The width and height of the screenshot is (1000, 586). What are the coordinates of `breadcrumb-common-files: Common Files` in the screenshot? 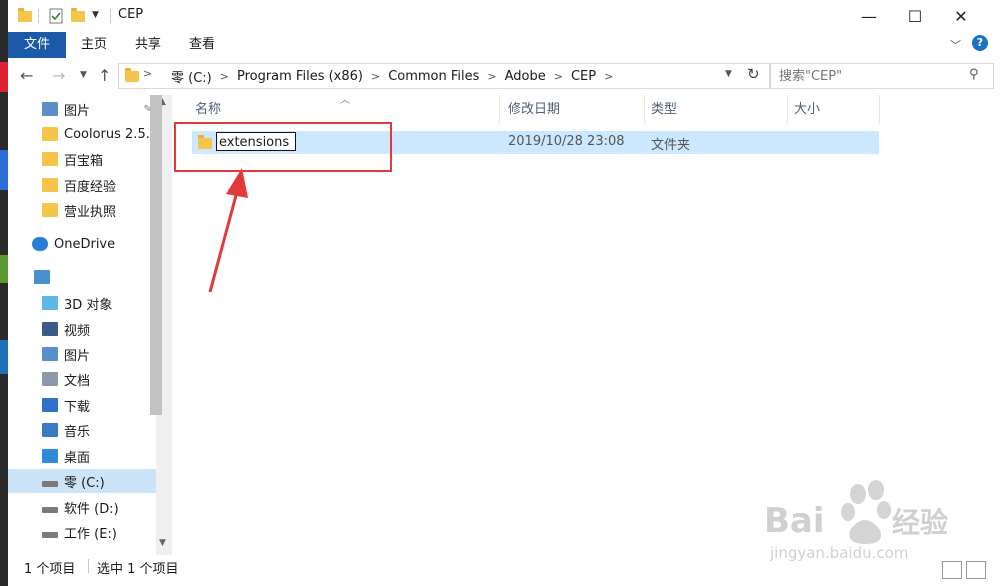 It's located at (433, 76).